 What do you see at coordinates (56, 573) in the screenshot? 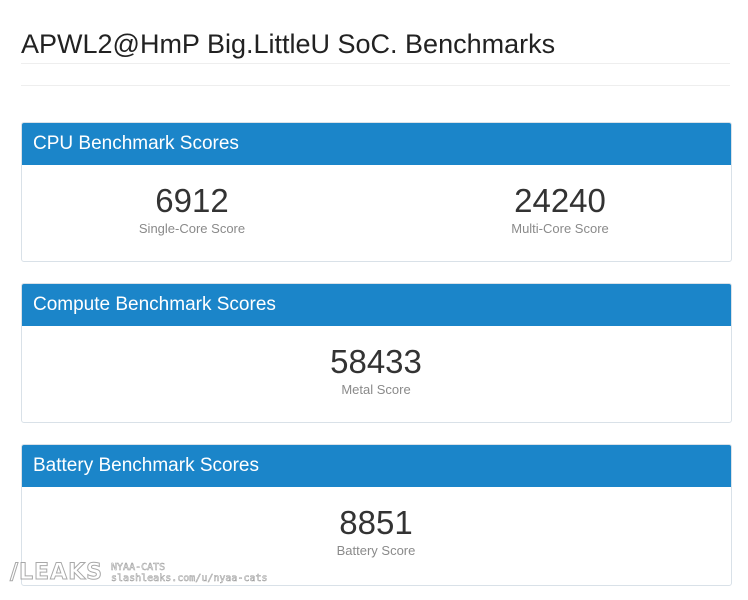
I see `watermark-logo: /LEAKS` at bounding box center [56, 573].